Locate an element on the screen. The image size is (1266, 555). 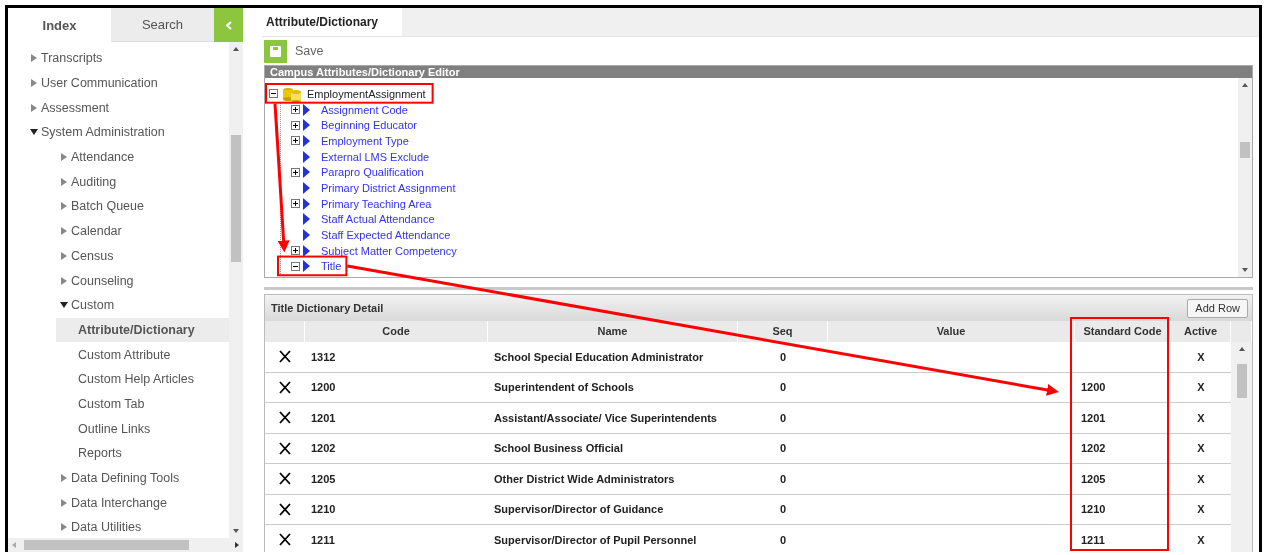
tree-link: Primary Teaching Area is located at coordinates (376, 203).